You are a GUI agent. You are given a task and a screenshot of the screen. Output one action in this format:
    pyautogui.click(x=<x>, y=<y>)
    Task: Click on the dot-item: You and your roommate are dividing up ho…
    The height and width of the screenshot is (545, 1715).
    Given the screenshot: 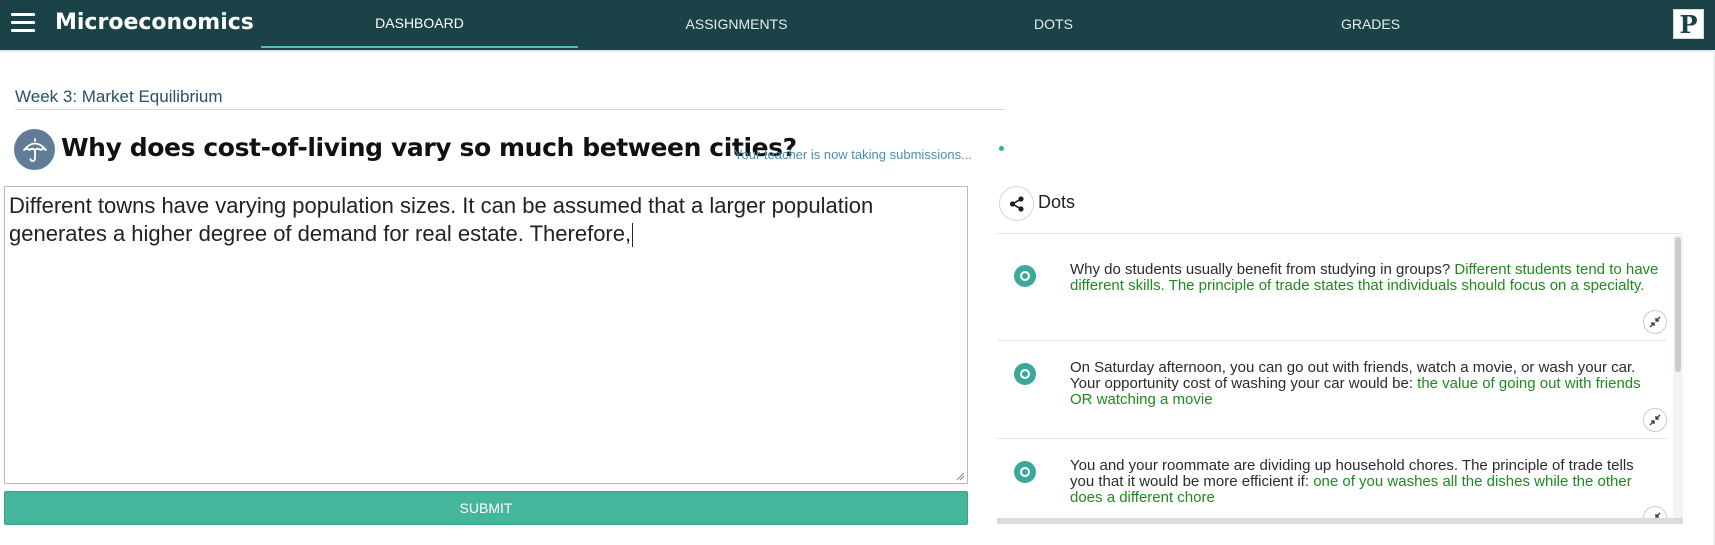 What is the action you would take?
    pyautogui.click(x=1332, y=481)
    